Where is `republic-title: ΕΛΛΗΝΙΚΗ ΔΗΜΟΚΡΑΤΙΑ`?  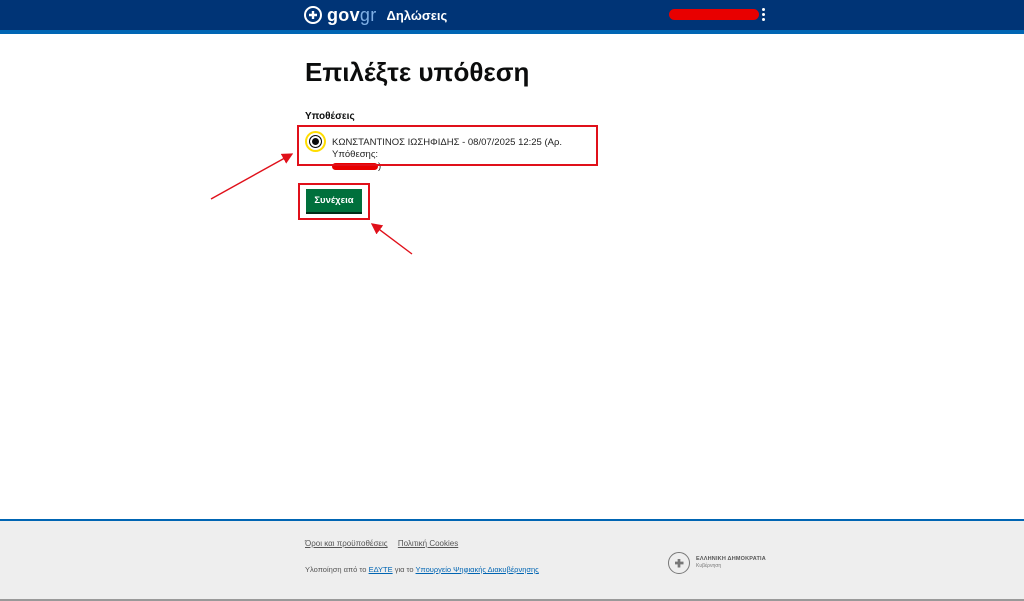 republic-title: ΕΛΛΗΝΙΚΗ ΔΗΜΟΚΡΑΤΙΑ is located at coordinates (731, 559).